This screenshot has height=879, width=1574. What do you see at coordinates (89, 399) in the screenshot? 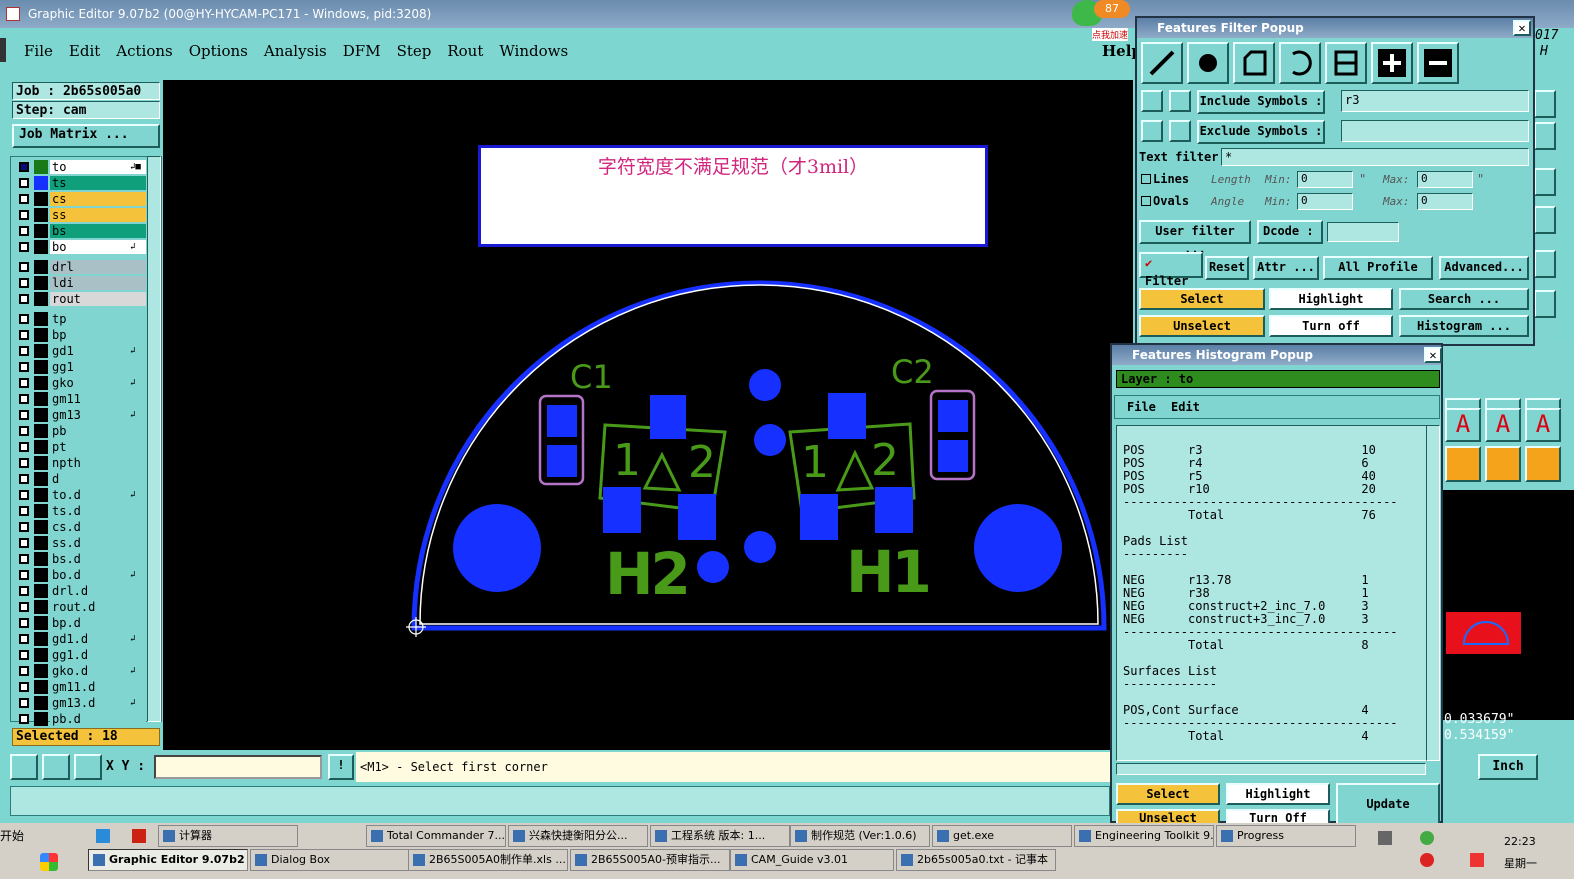
I see `layer-row: gm11` at bounding box center [89, 399].